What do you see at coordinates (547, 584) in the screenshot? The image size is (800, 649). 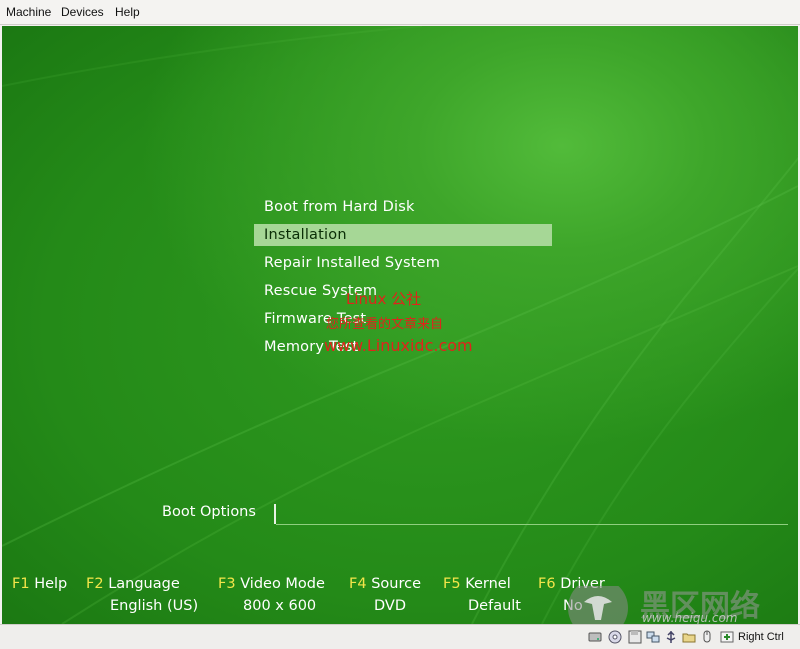 I see `fkey-driver-key: F6` at bounding box center [547, 584].